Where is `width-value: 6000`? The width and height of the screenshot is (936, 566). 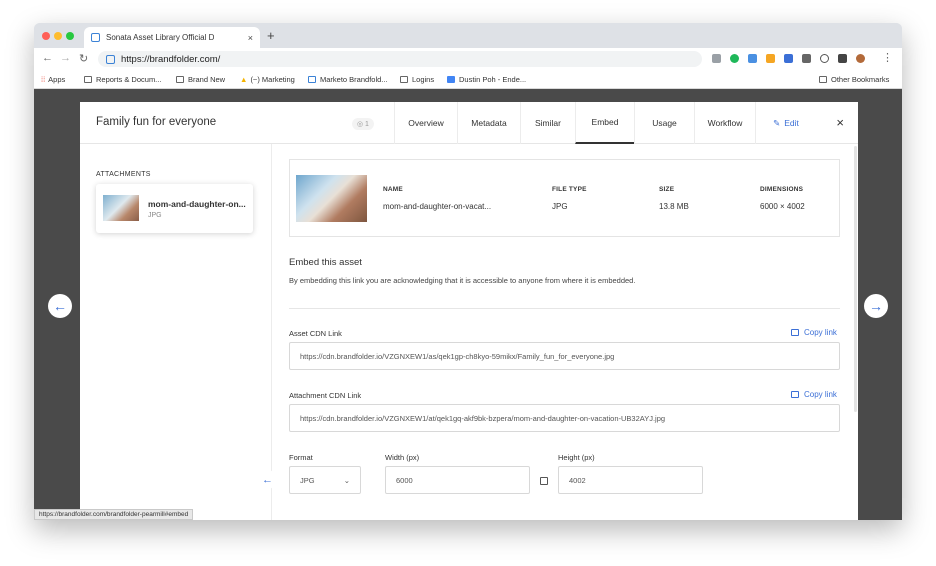
width-value: 6000 is located at coordinates (404, 480).